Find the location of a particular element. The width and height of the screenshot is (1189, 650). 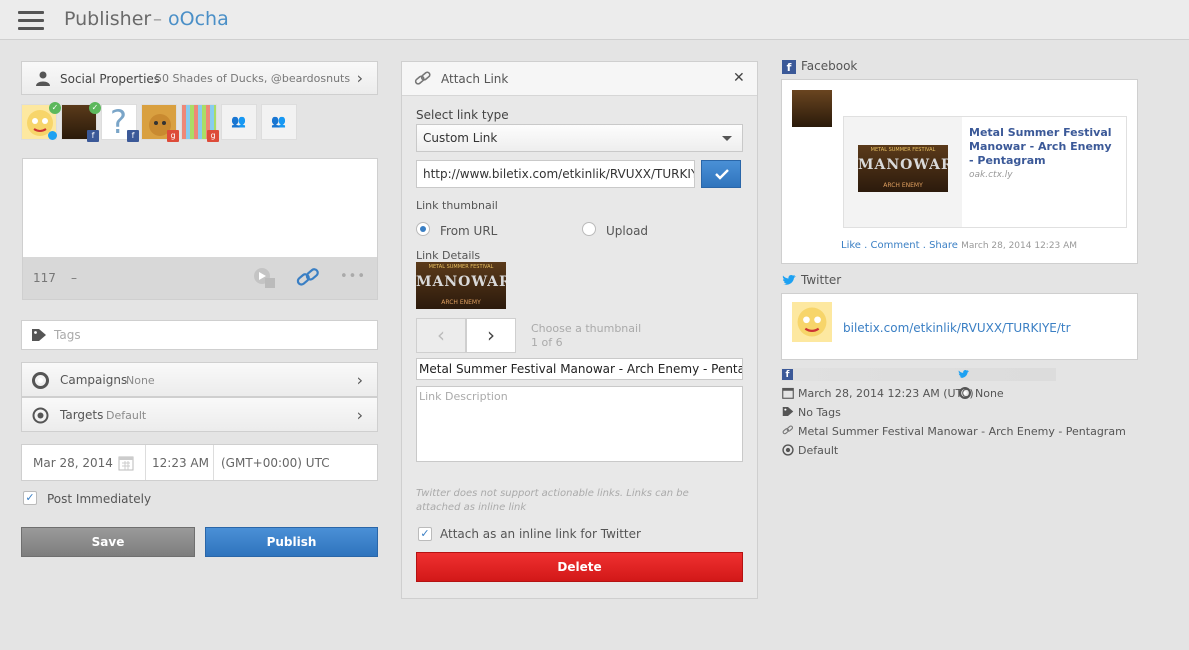

facebook-card-thumbnail: METAL SUMMER FESTIVAL MANOWAR ARCH ENEMY is located at coordinates (903, 168).